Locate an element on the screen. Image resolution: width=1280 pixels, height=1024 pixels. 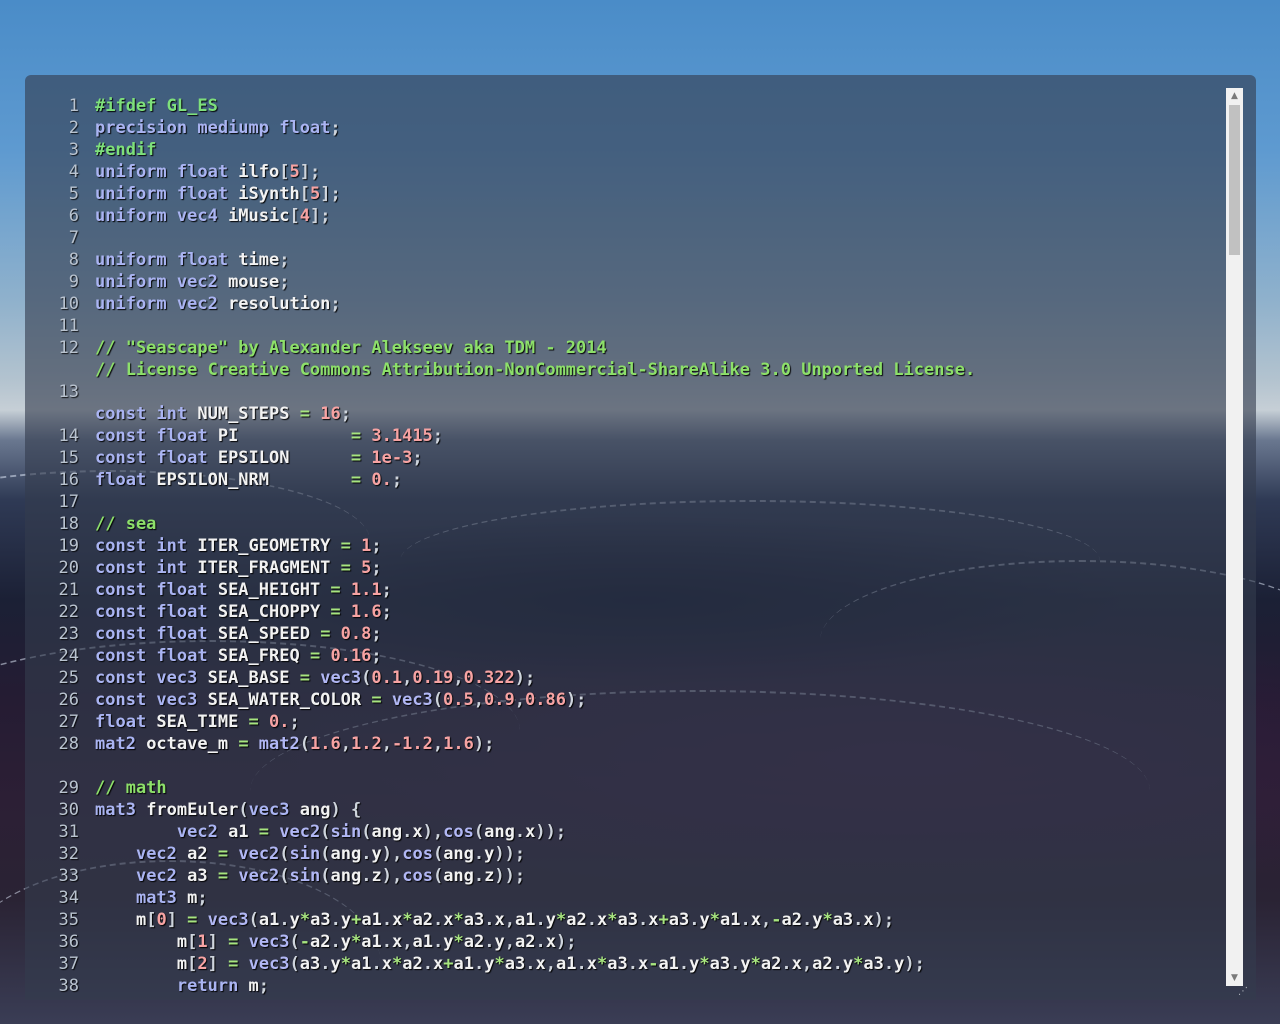
line-number: 15 is located at coordinates (68, 458).